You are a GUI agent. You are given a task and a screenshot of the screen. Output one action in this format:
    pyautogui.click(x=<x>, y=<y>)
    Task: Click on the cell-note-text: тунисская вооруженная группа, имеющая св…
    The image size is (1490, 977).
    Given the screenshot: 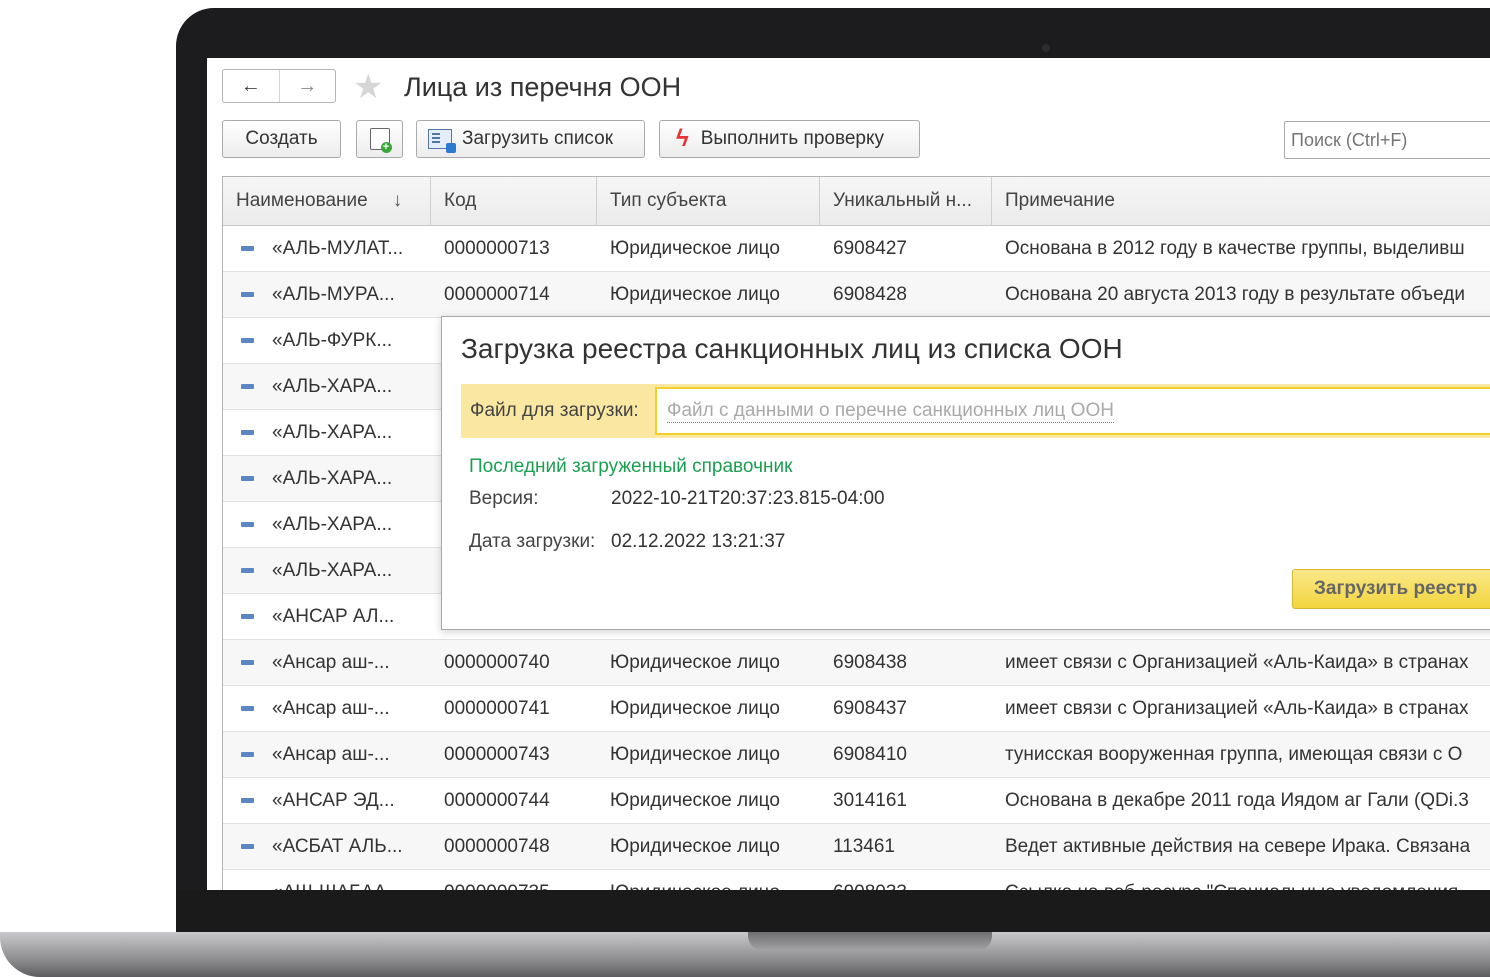 What is the action you would take?
    pyautogui.click(x=1234, y=754)
    